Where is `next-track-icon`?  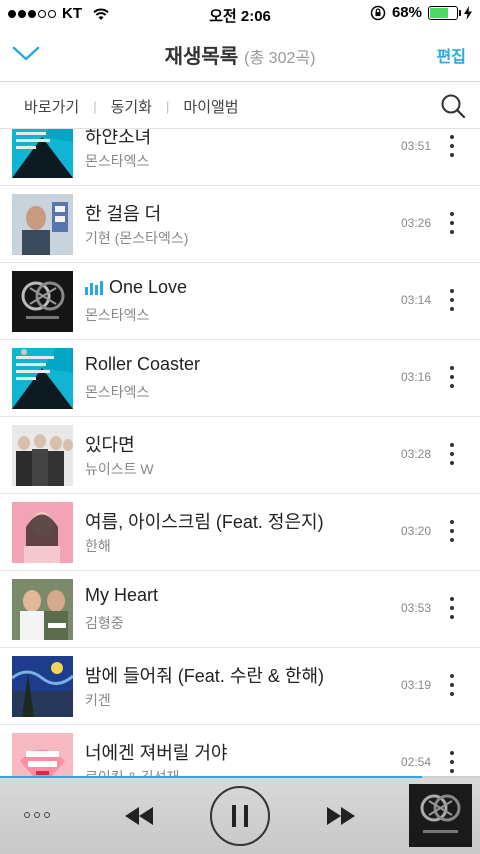
next-track-icon is located at coordinates (341, 816).